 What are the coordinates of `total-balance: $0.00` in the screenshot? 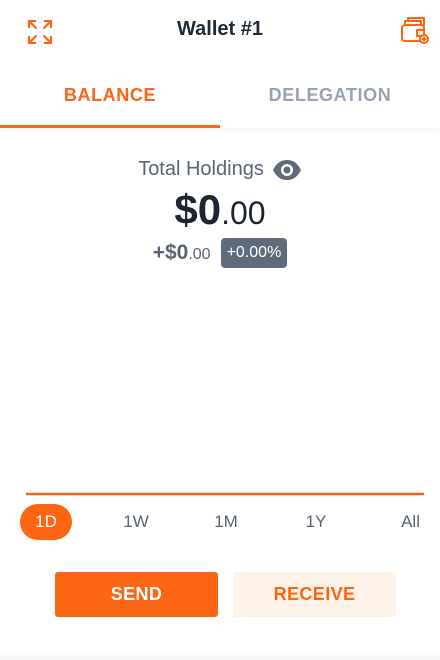 It's located at (220, 210).